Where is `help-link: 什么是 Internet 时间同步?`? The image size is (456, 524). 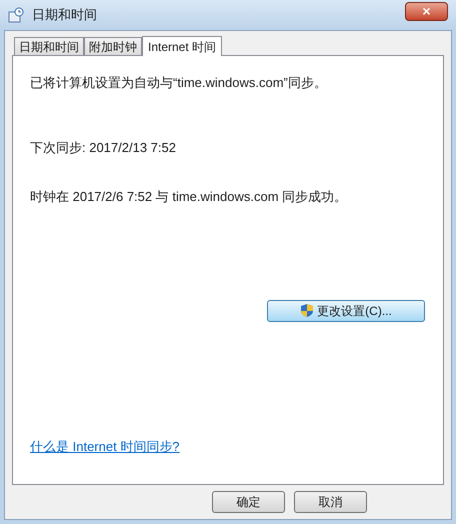 help-link: 什么是 Internet 时间同步? is located at coordinates (228, 446).